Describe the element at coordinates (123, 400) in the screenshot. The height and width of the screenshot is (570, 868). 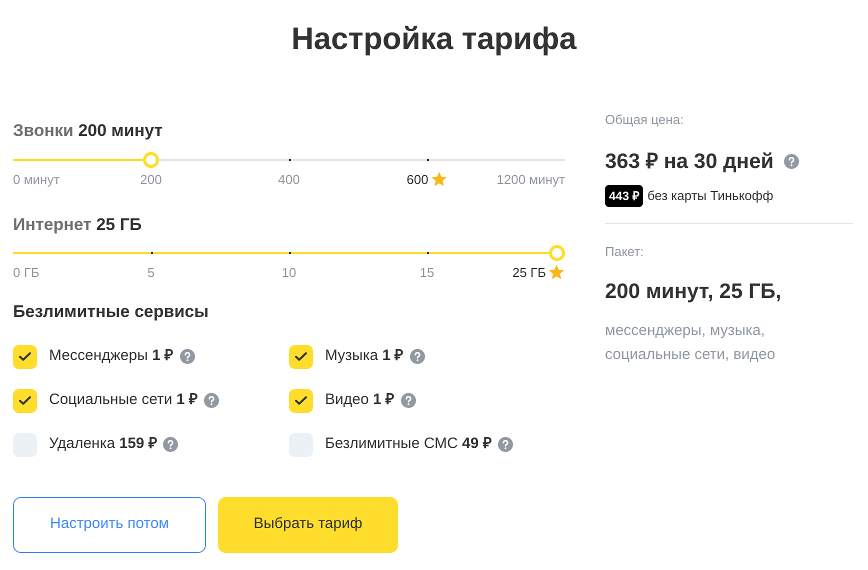
I see `service-label: Социальные сети 1 ₽` at that location.